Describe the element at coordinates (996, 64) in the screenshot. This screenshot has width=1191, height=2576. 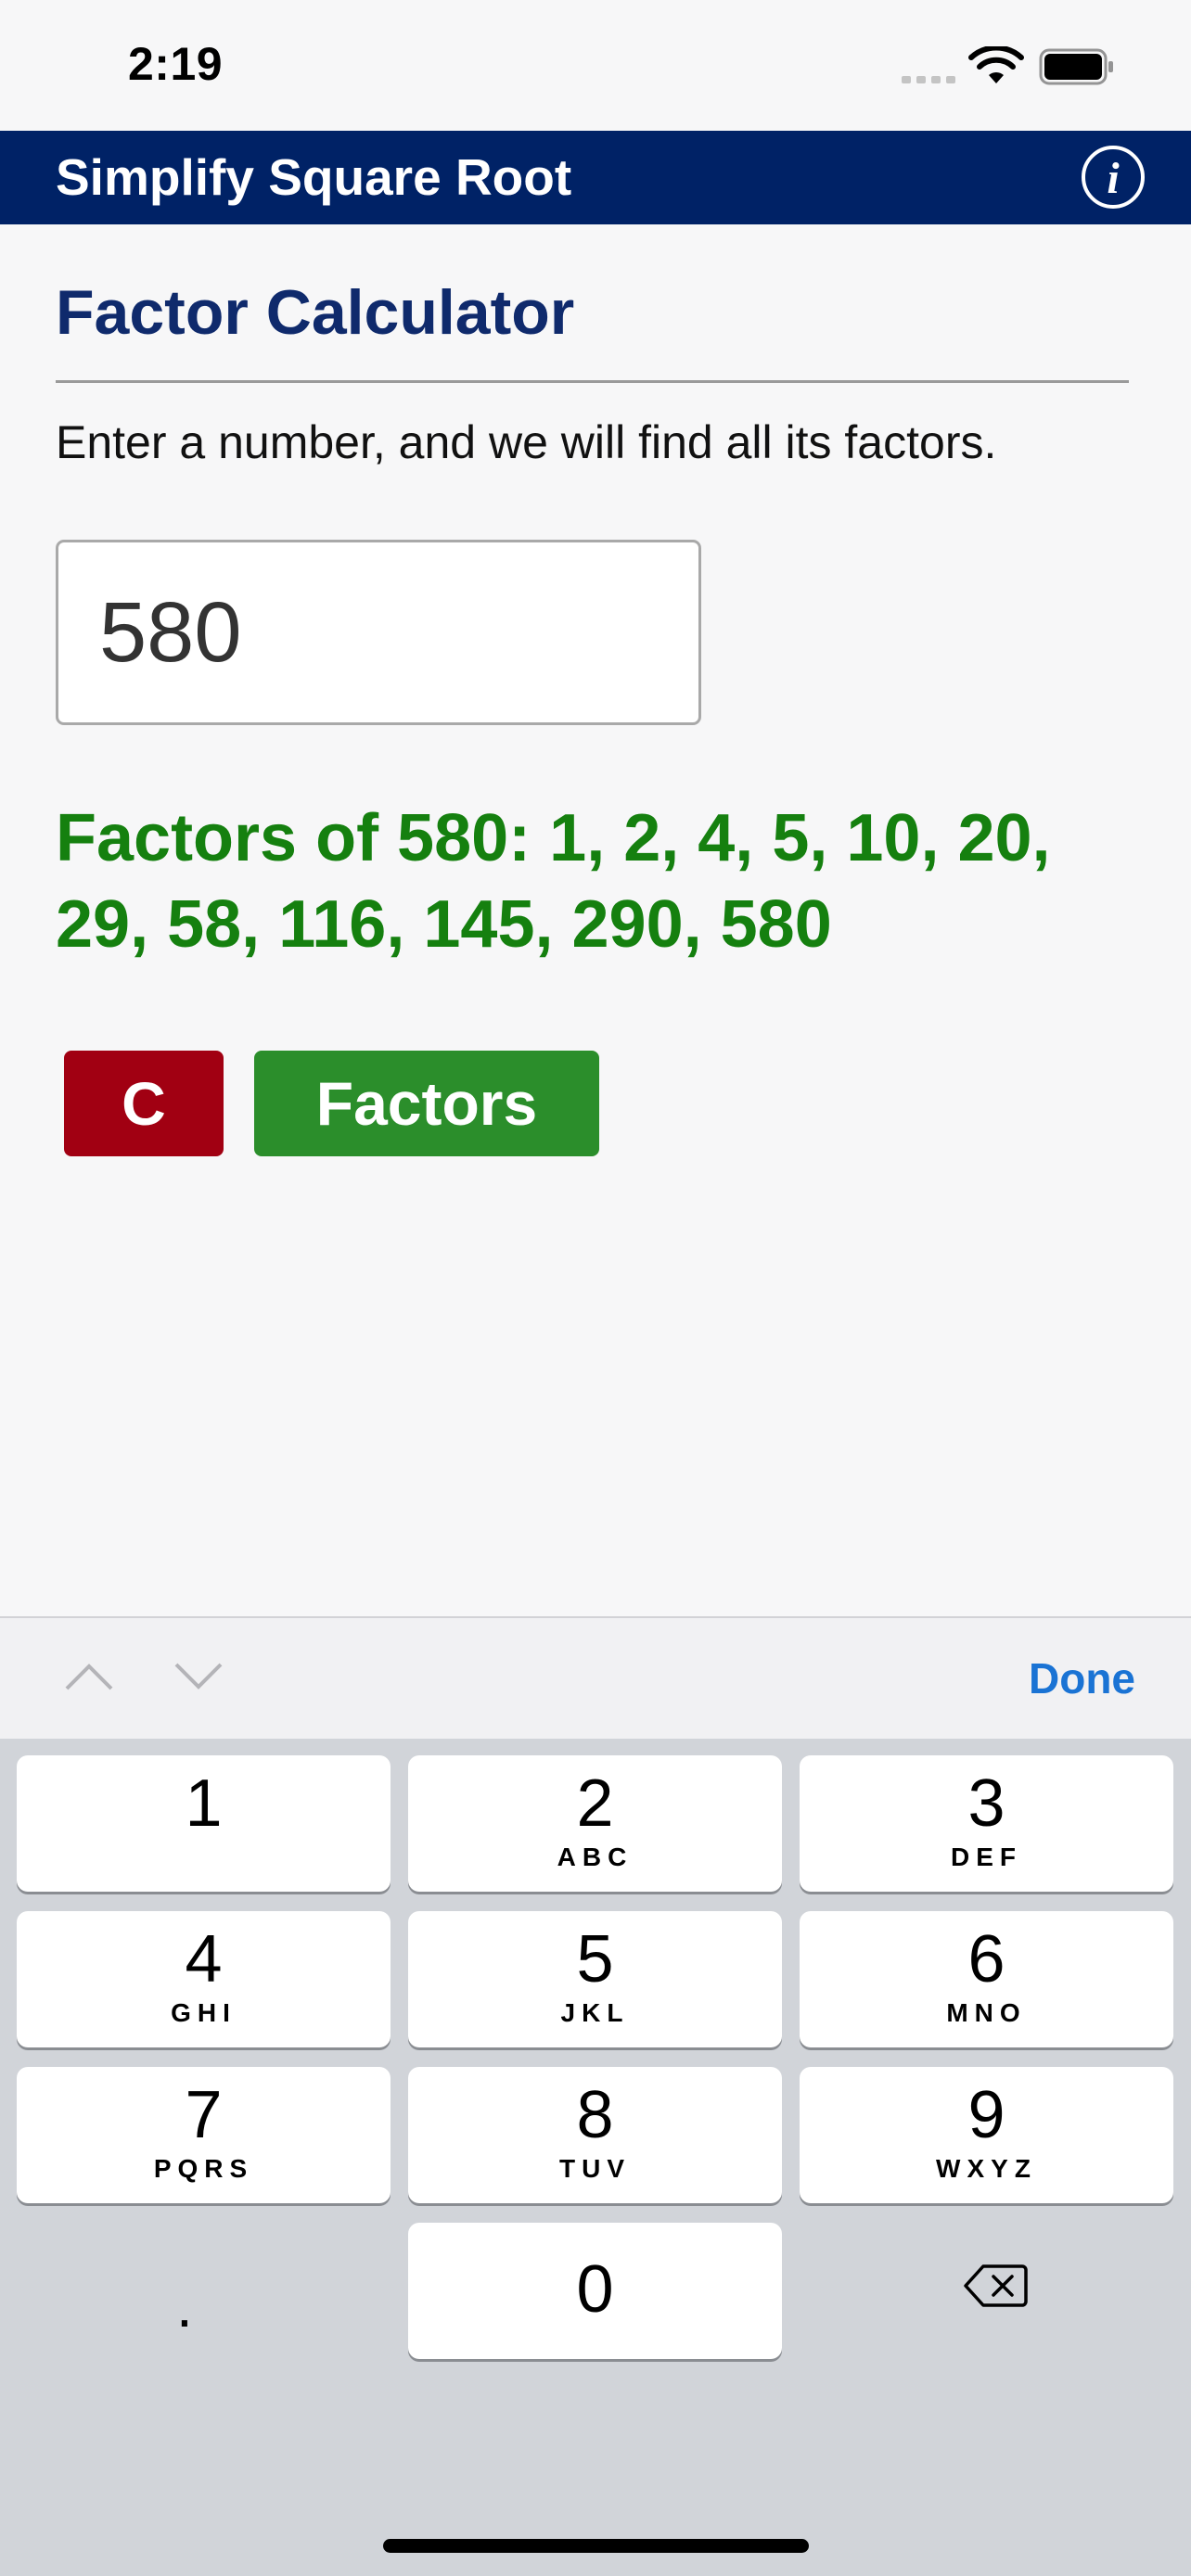
I see `wifi-icon` at that location.